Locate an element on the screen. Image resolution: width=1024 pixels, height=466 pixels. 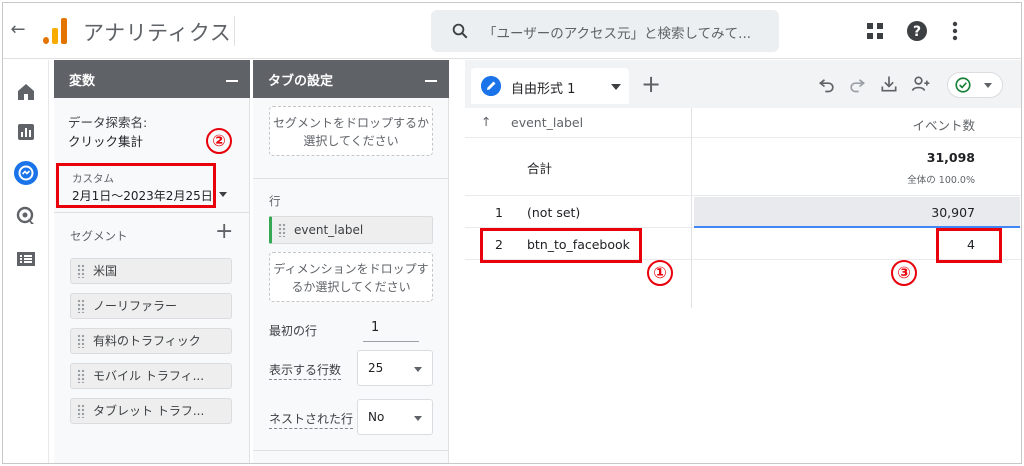
rows-label: 行 is located at coordinates (275, 201).